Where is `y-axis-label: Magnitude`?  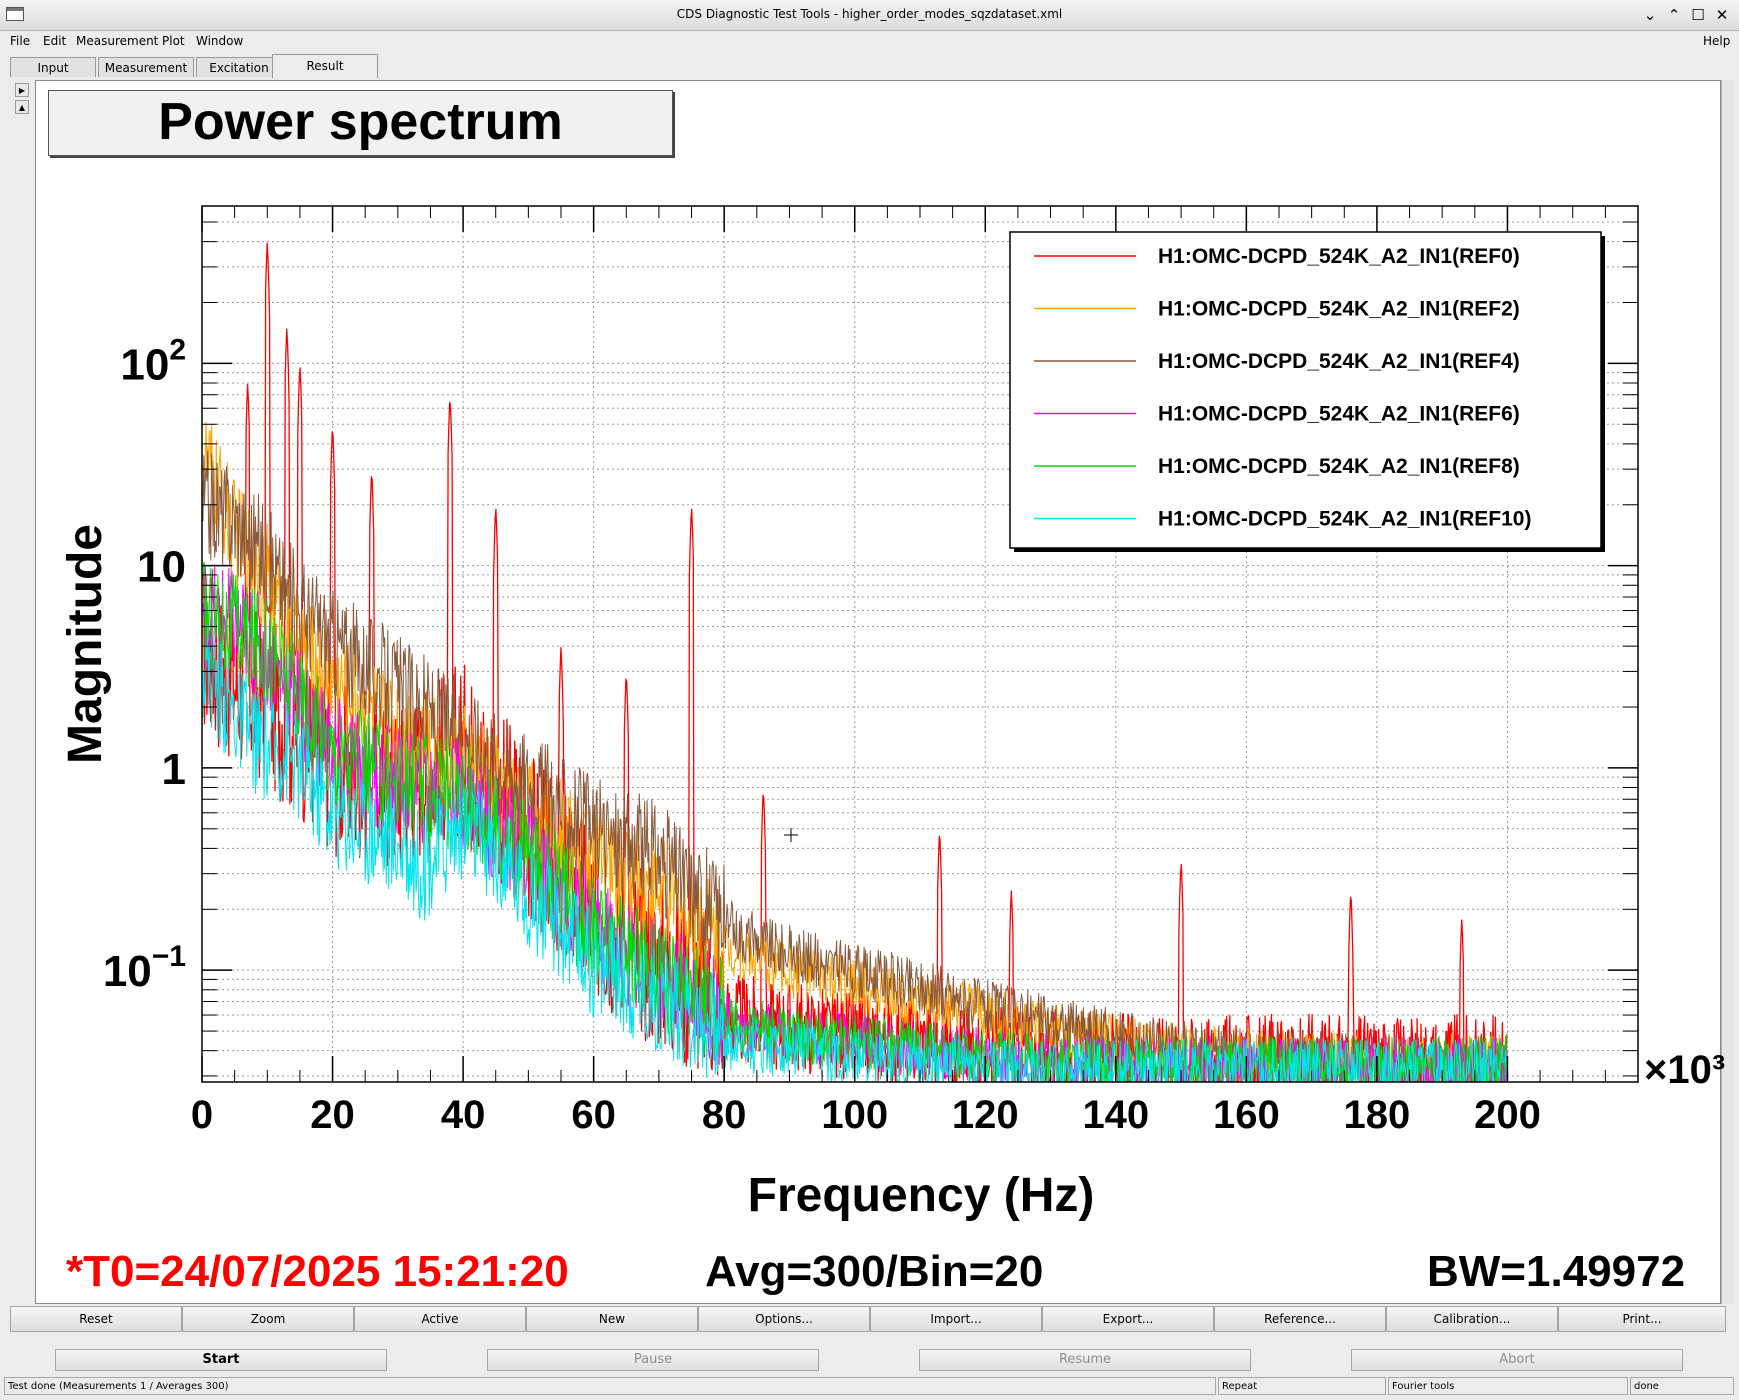 y-axis-label: Magnitude is located at coordinates (85, 644).